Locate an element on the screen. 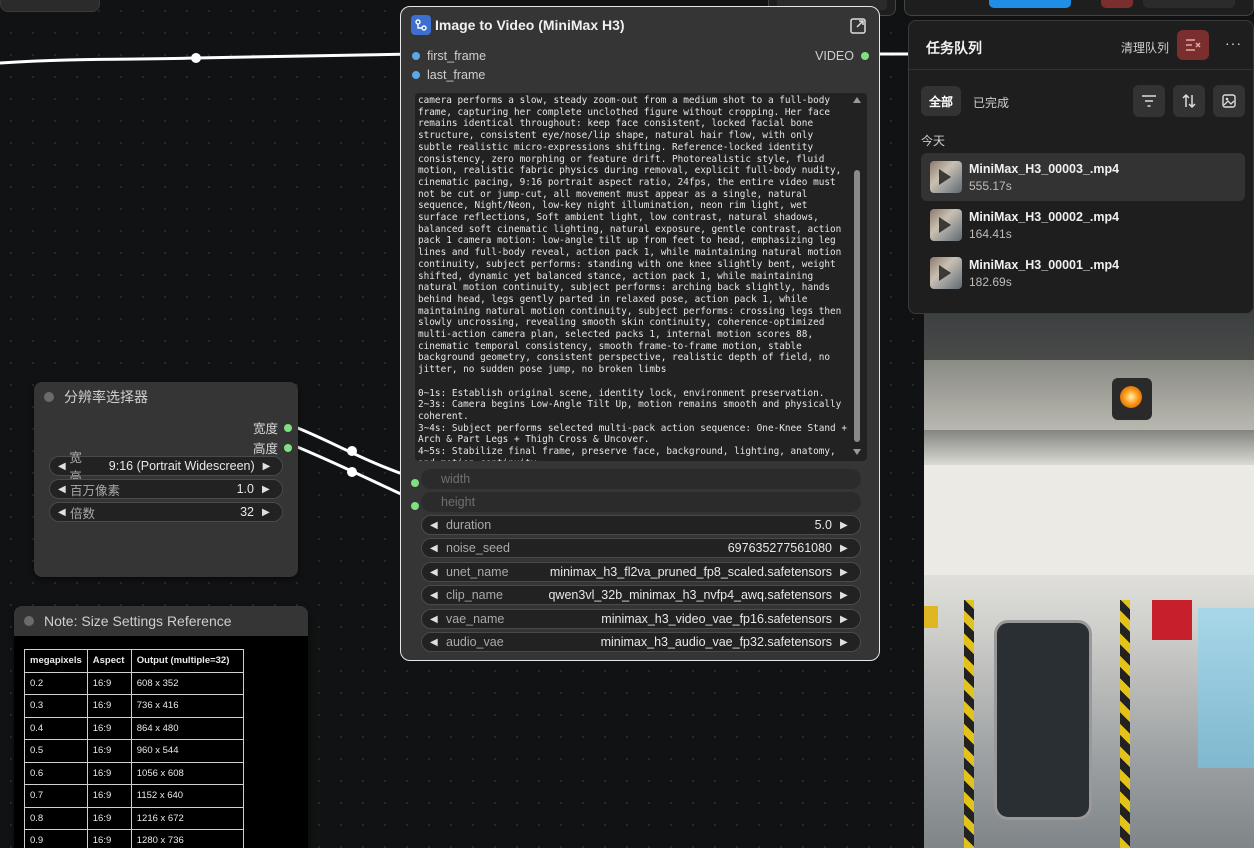 The height and width of the screenshot is (848, 1254). node-title: Note: Size Settings Reference is located at coordinates (138, 621).